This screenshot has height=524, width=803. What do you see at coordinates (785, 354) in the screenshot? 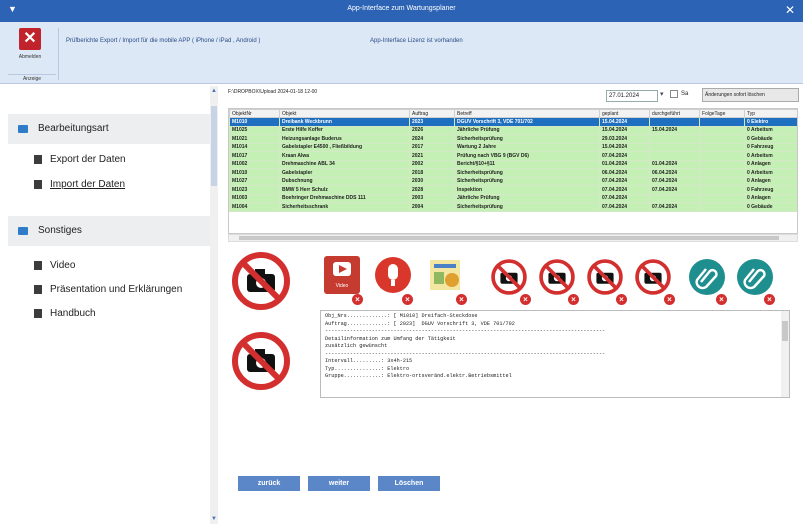
I see `textarea-scrollbar` at bounding box center [785, 354].